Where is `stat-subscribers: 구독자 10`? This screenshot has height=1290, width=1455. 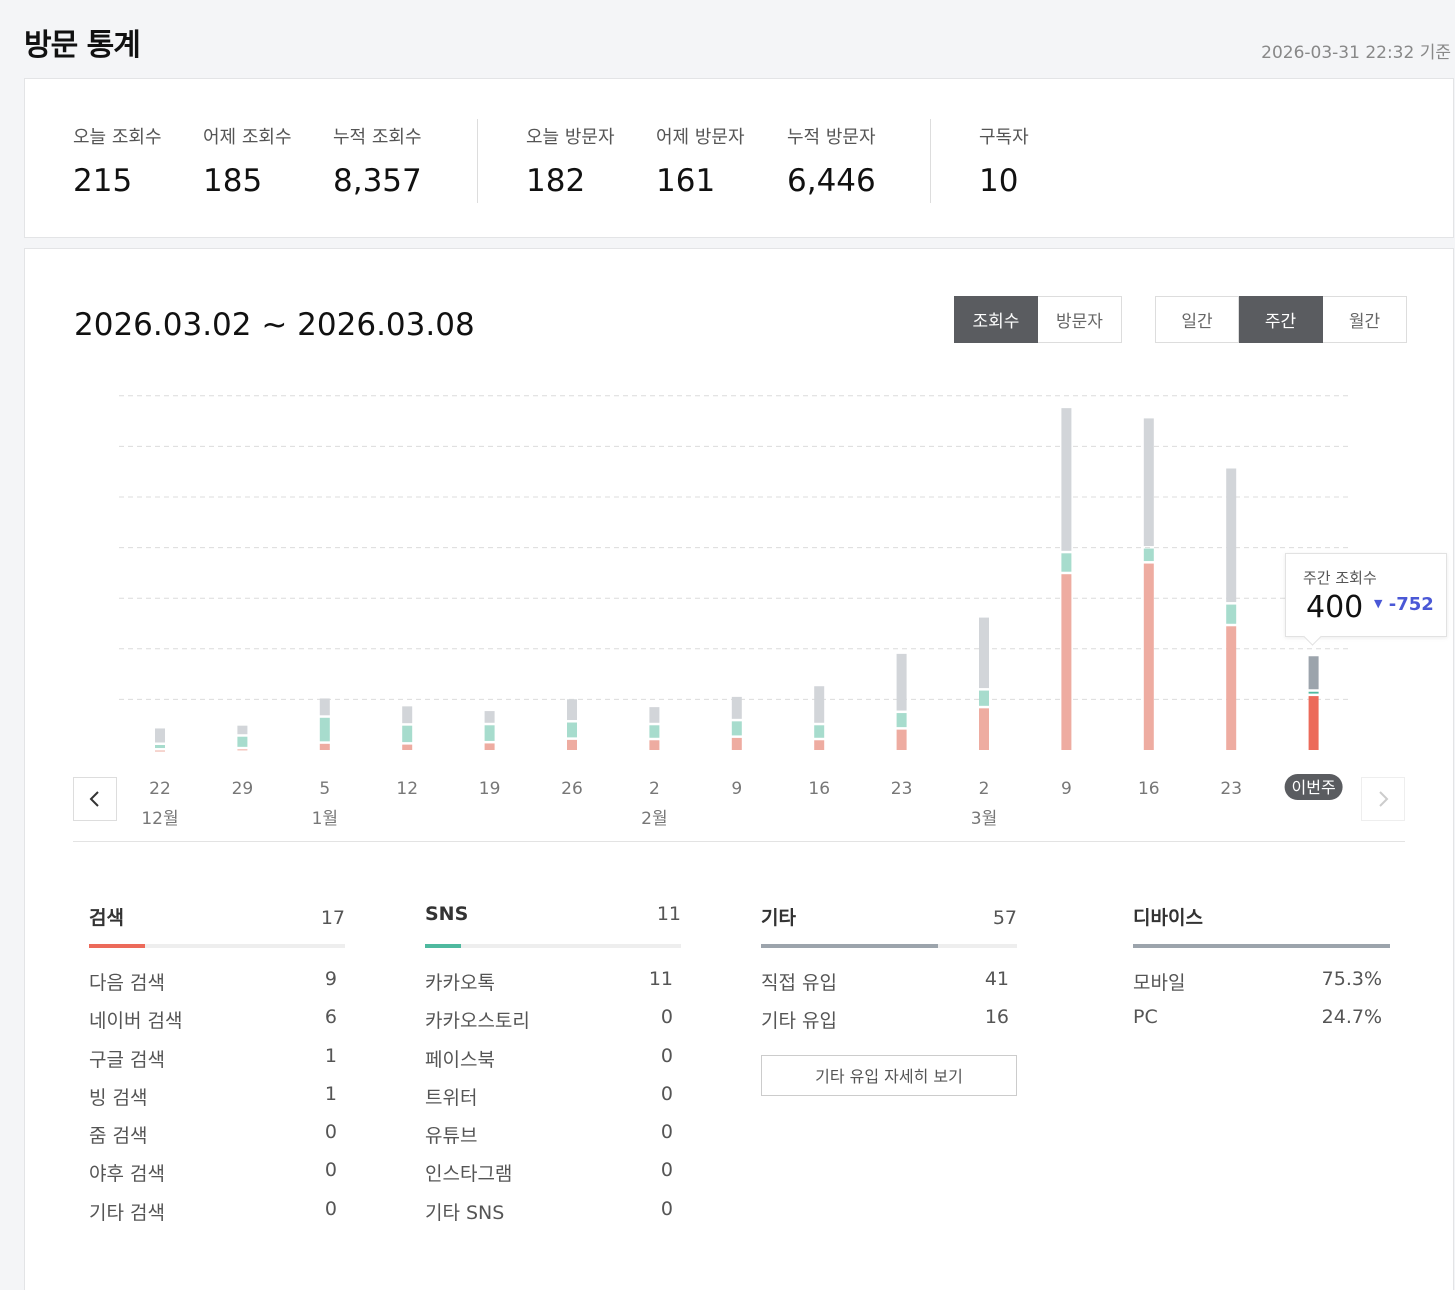 stat-subscribers: 구독자 10 is located at coordinates (1004, 161).